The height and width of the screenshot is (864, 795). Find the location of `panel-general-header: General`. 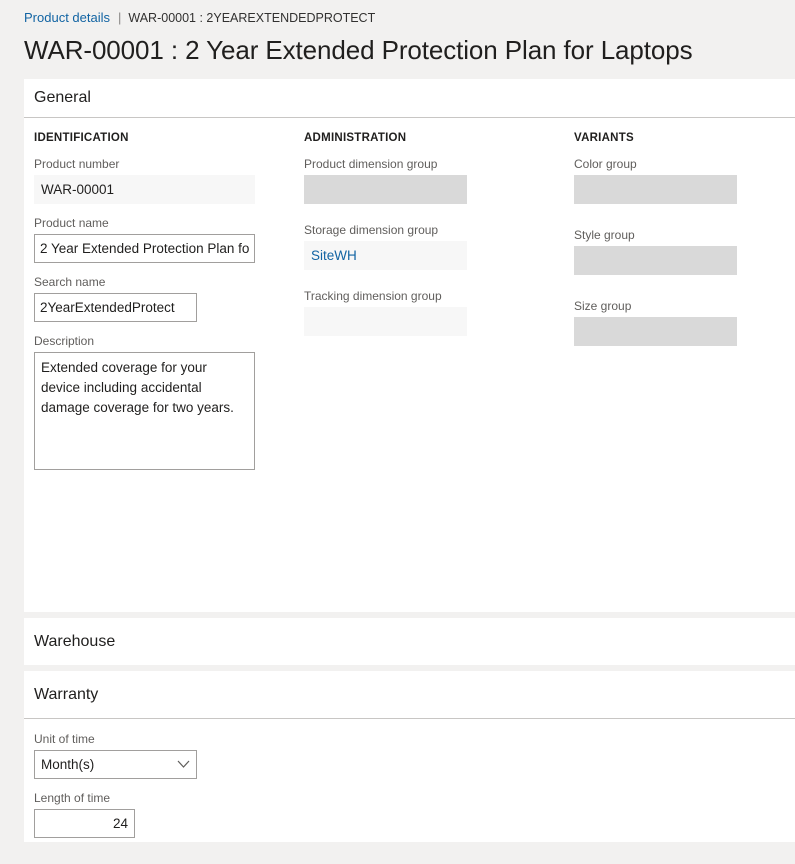

panel-general-header: General is located at coordinates (409, 98).